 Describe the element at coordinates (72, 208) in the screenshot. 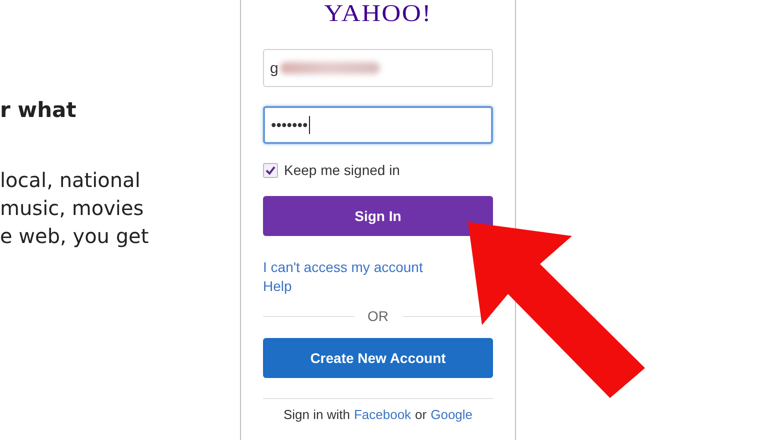

I see `article-text-line: music, movies` at that location.